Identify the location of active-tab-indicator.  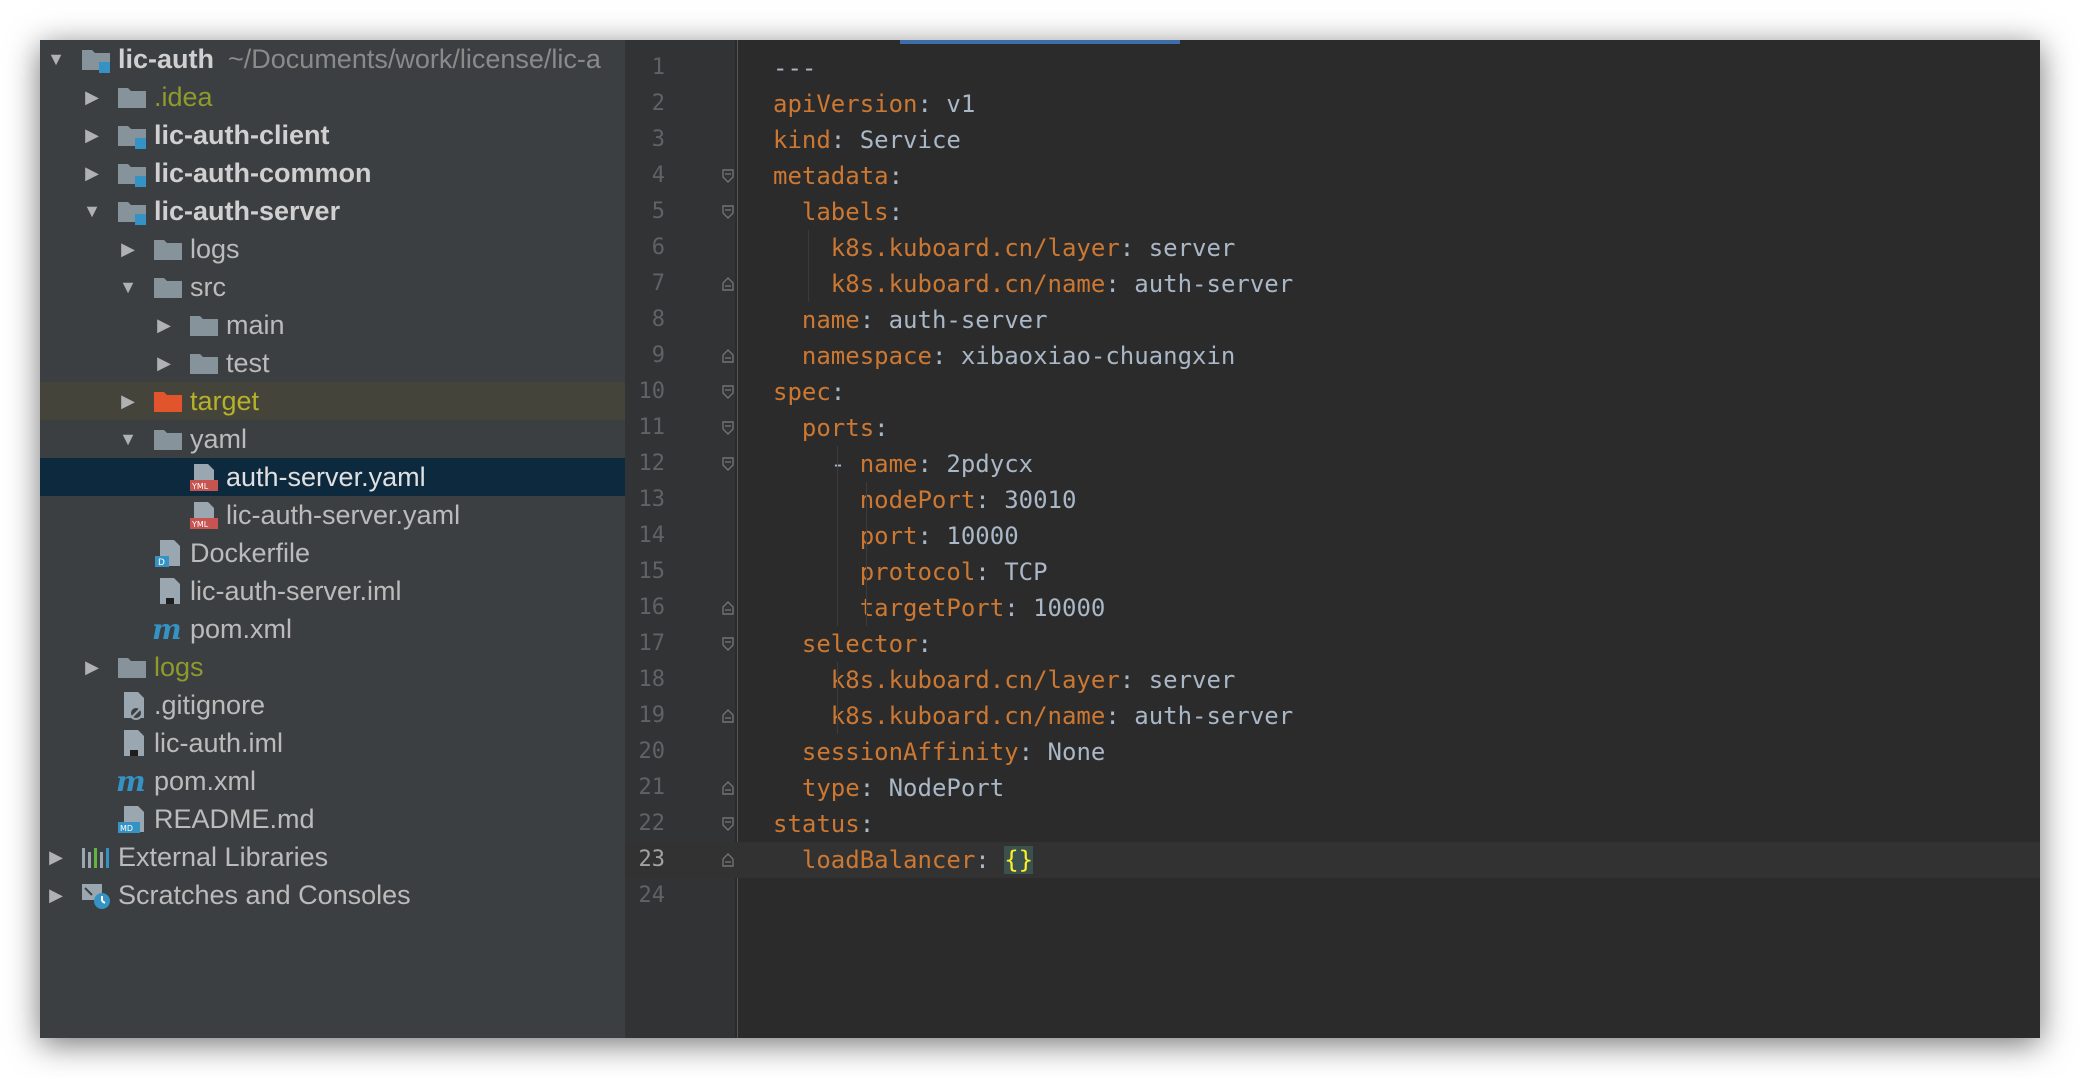
(1040, 42).